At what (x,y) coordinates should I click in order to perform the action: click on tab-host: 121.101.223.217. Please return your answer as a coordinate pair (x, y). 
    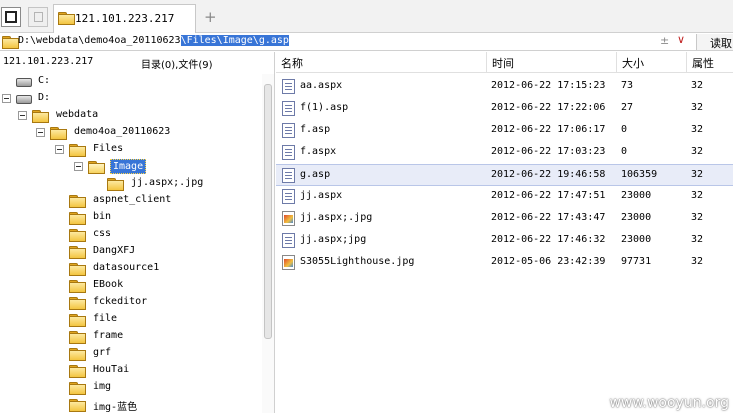
    Looking at the image, I should click on (124, 18).